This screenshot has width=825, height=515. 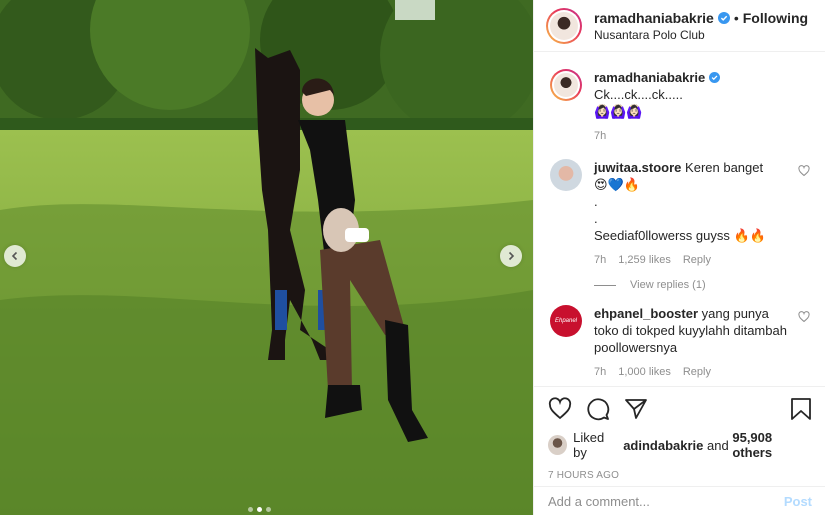 What do you see at coordinates (636, 409) in the screenshot?
I see `share-icon` at bounding box center [636, 409].